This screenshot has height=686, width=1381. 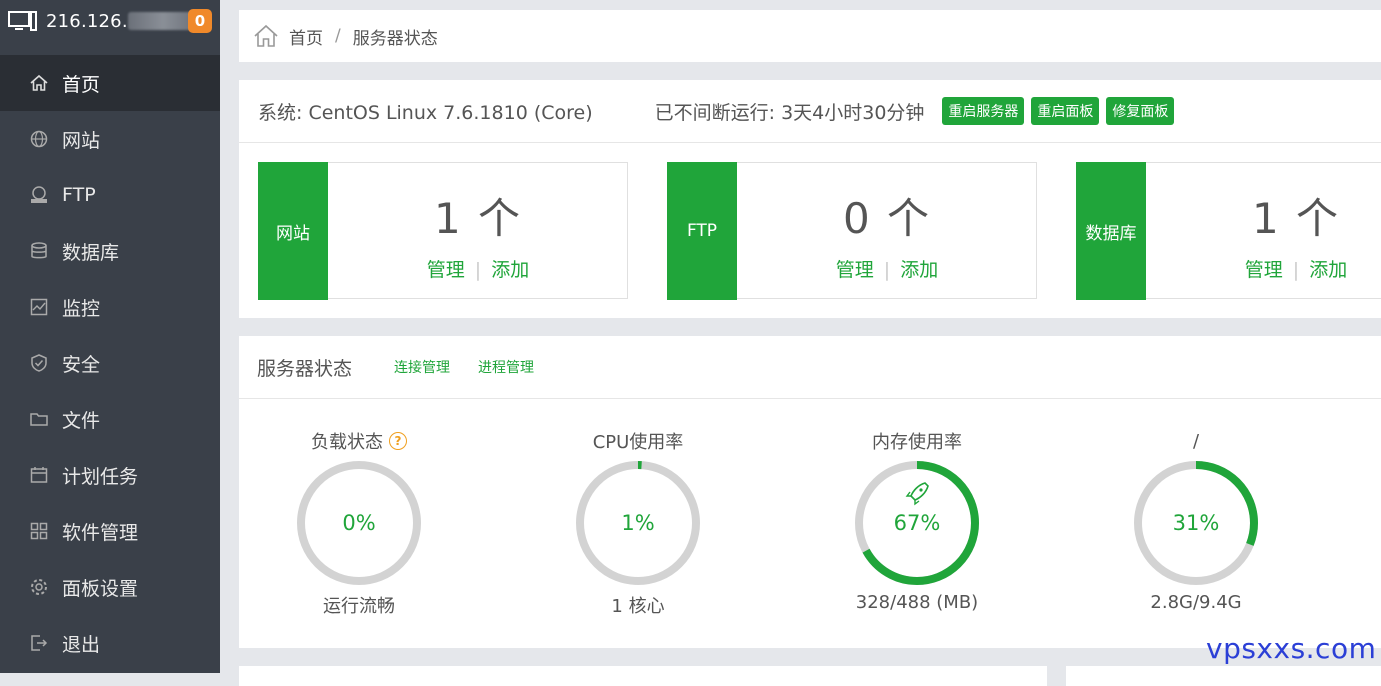 I want to click on os-info: 系统: CentOS Linux 7.6.1810 (Core), so click(x=425, y=112).